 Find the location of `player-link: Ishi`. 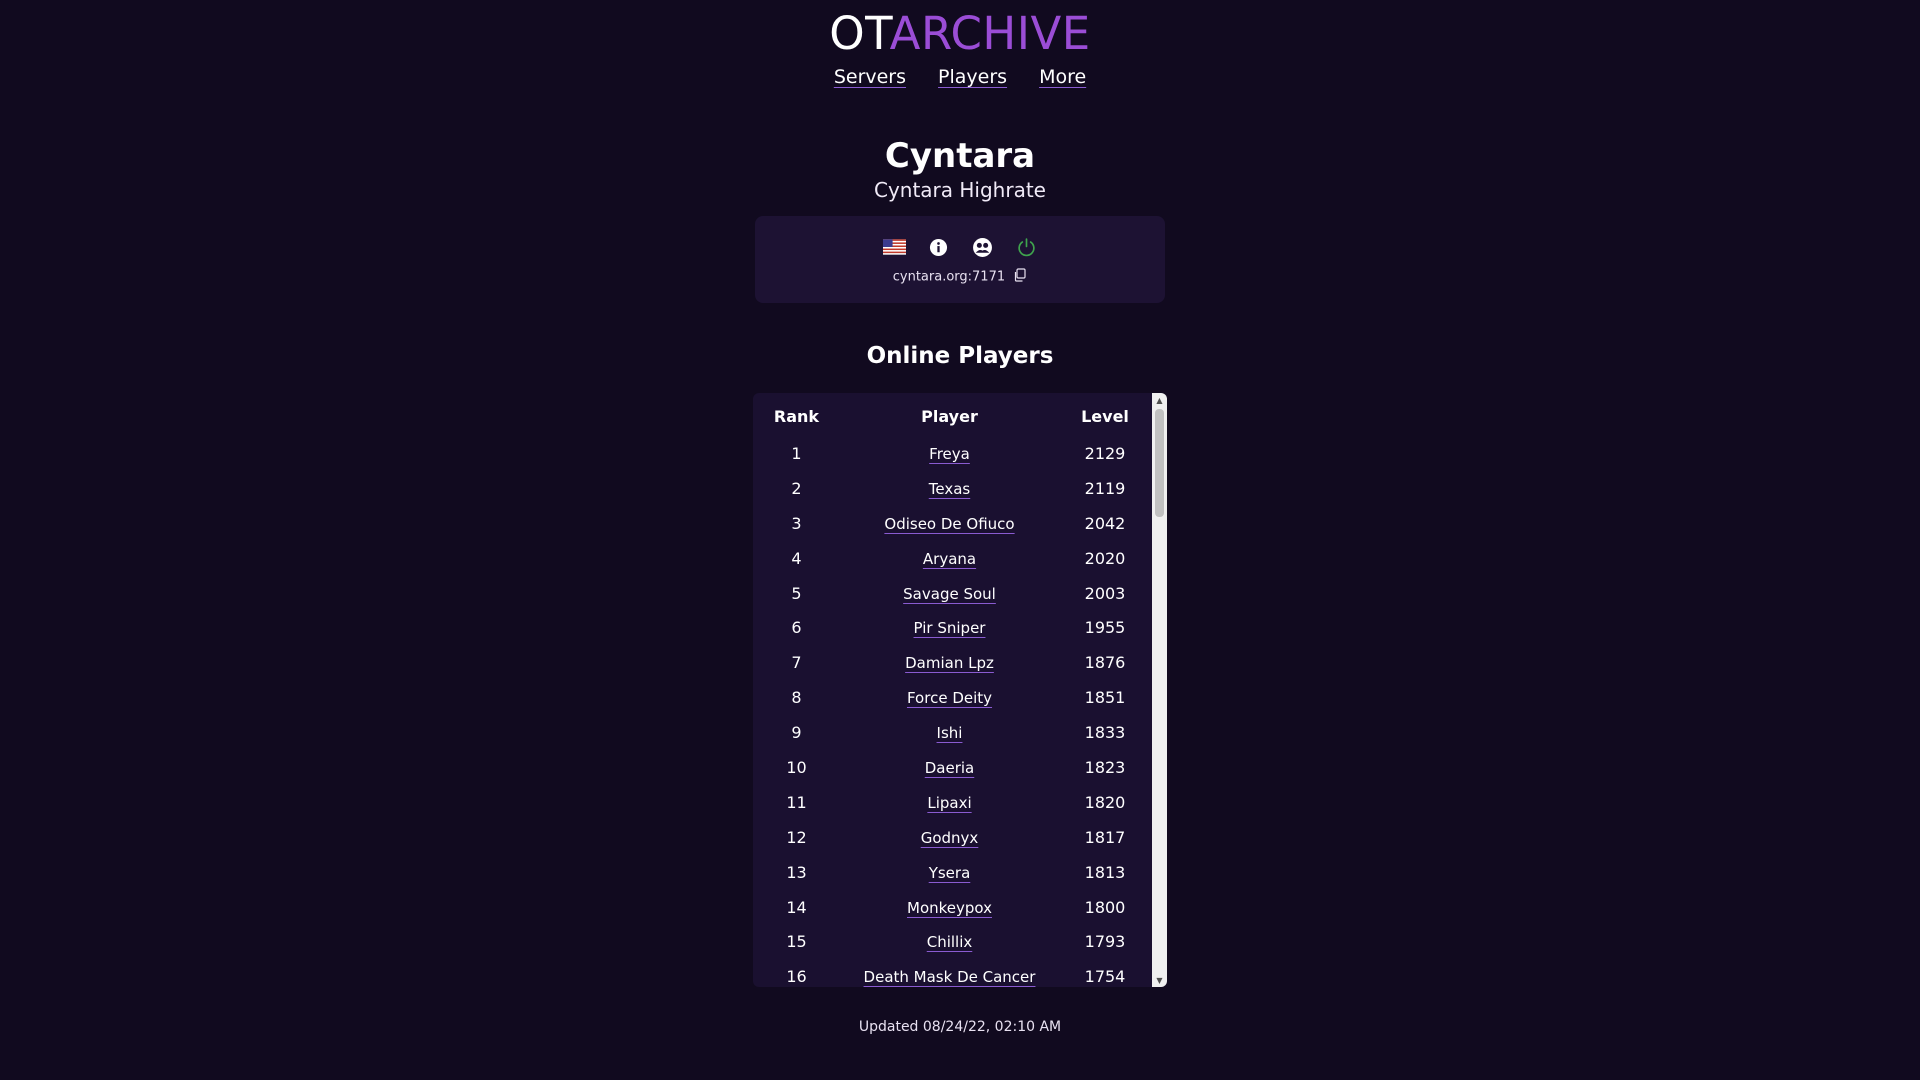

player-link: Ishi is located at coordinates (950, 733).